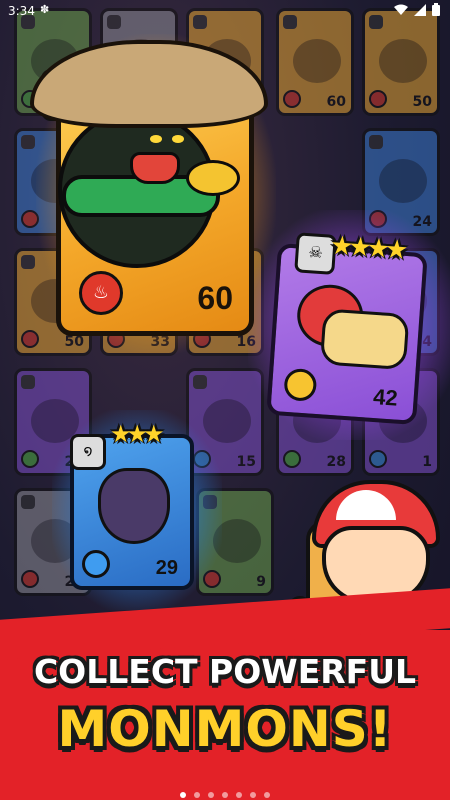 This screenshot has height=800, width=450. Describe the element at coordinates (401, 11) in the screenshot. I see `wifi-icon` at that location.